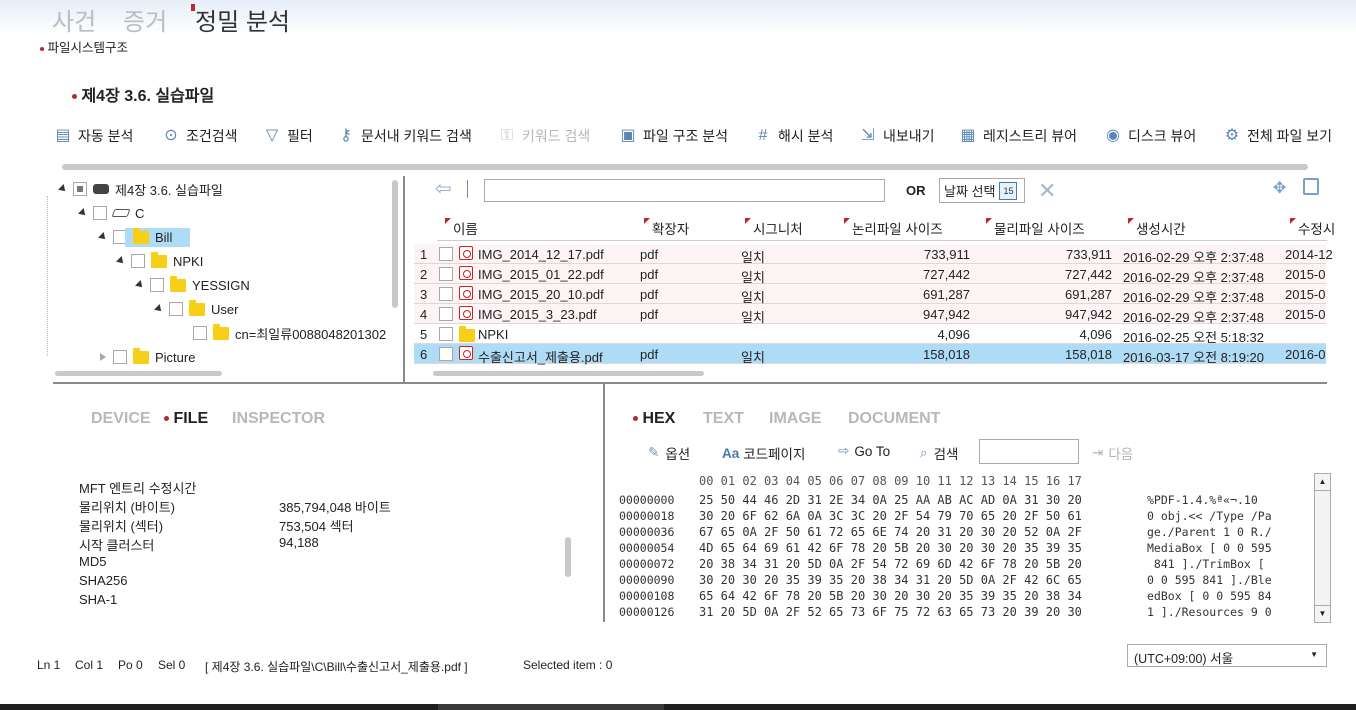 The width and height of the screenshot is (1356, 710). I want to click on hex-next-button: ⇥ 다음, so click(1112, 453).